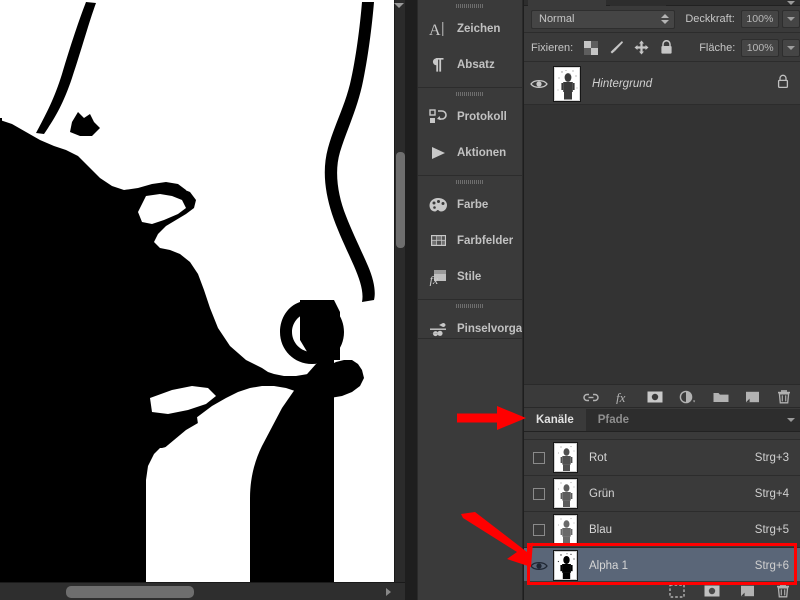 Image resolution: width=800 pixels, height=600 pixels. I want to click on channels-scroll-spacer, so click(662, 436).